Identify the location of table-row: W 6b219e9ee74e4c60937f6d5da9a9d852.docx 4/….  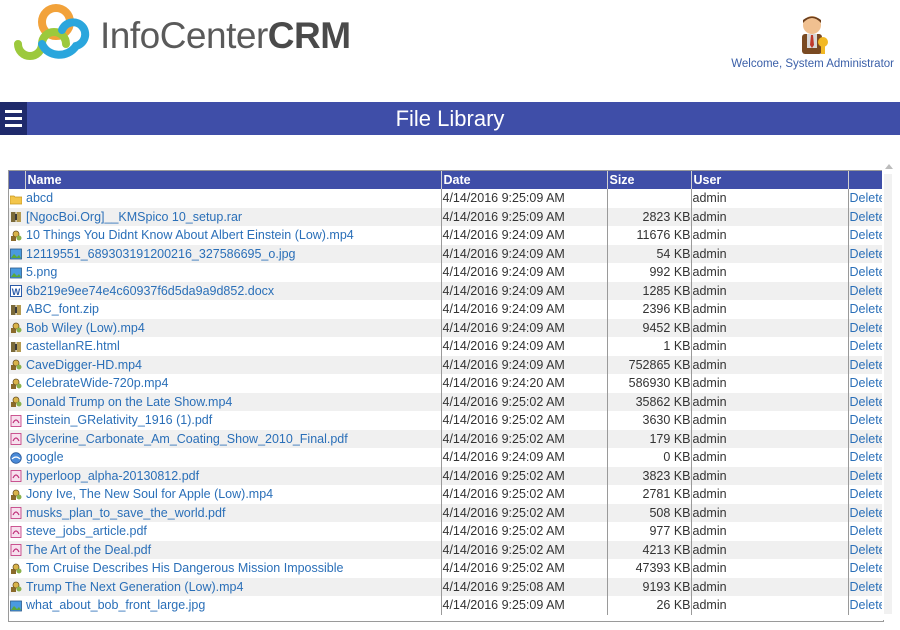
(446, 290).